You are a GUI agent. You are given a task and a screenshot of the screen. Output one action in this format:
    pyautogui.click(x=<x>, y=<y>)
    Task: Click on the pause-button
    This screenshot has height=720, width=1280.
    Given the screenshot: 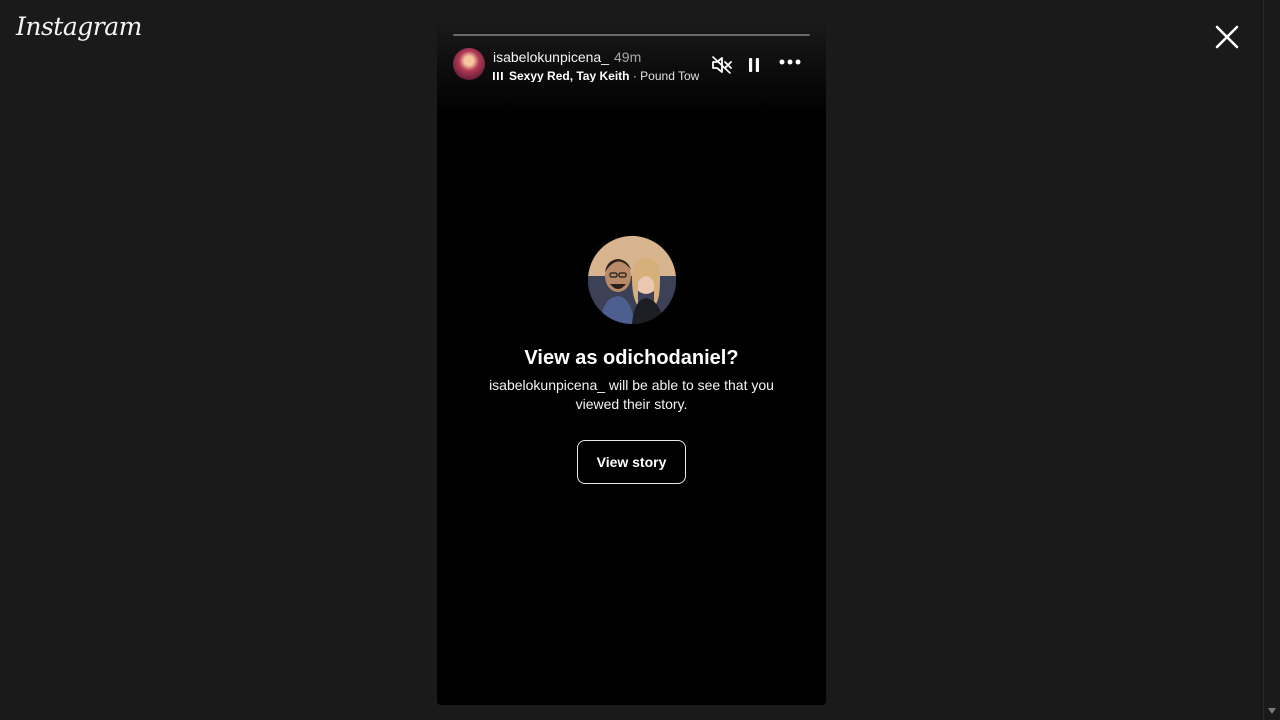 What is the action you would take?
    pyautogui.click(x=754, y=65)
    